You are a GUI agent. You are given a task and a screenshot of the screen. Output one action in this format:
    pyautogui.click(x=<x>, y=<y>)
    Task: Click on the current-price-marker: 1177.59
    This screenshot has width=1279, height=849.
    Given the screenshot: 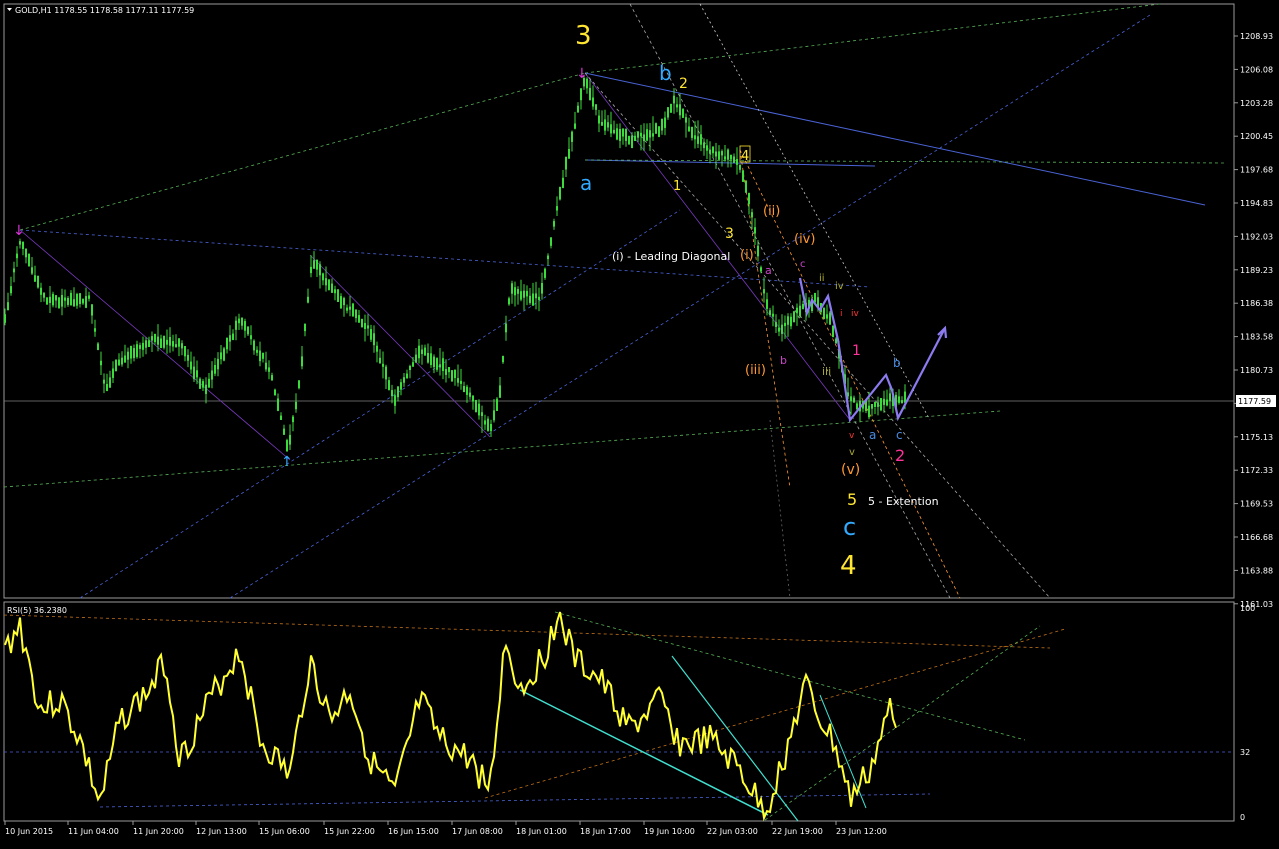 What is the action you would take?
    pyautogui.click(x=640, y=401)
    